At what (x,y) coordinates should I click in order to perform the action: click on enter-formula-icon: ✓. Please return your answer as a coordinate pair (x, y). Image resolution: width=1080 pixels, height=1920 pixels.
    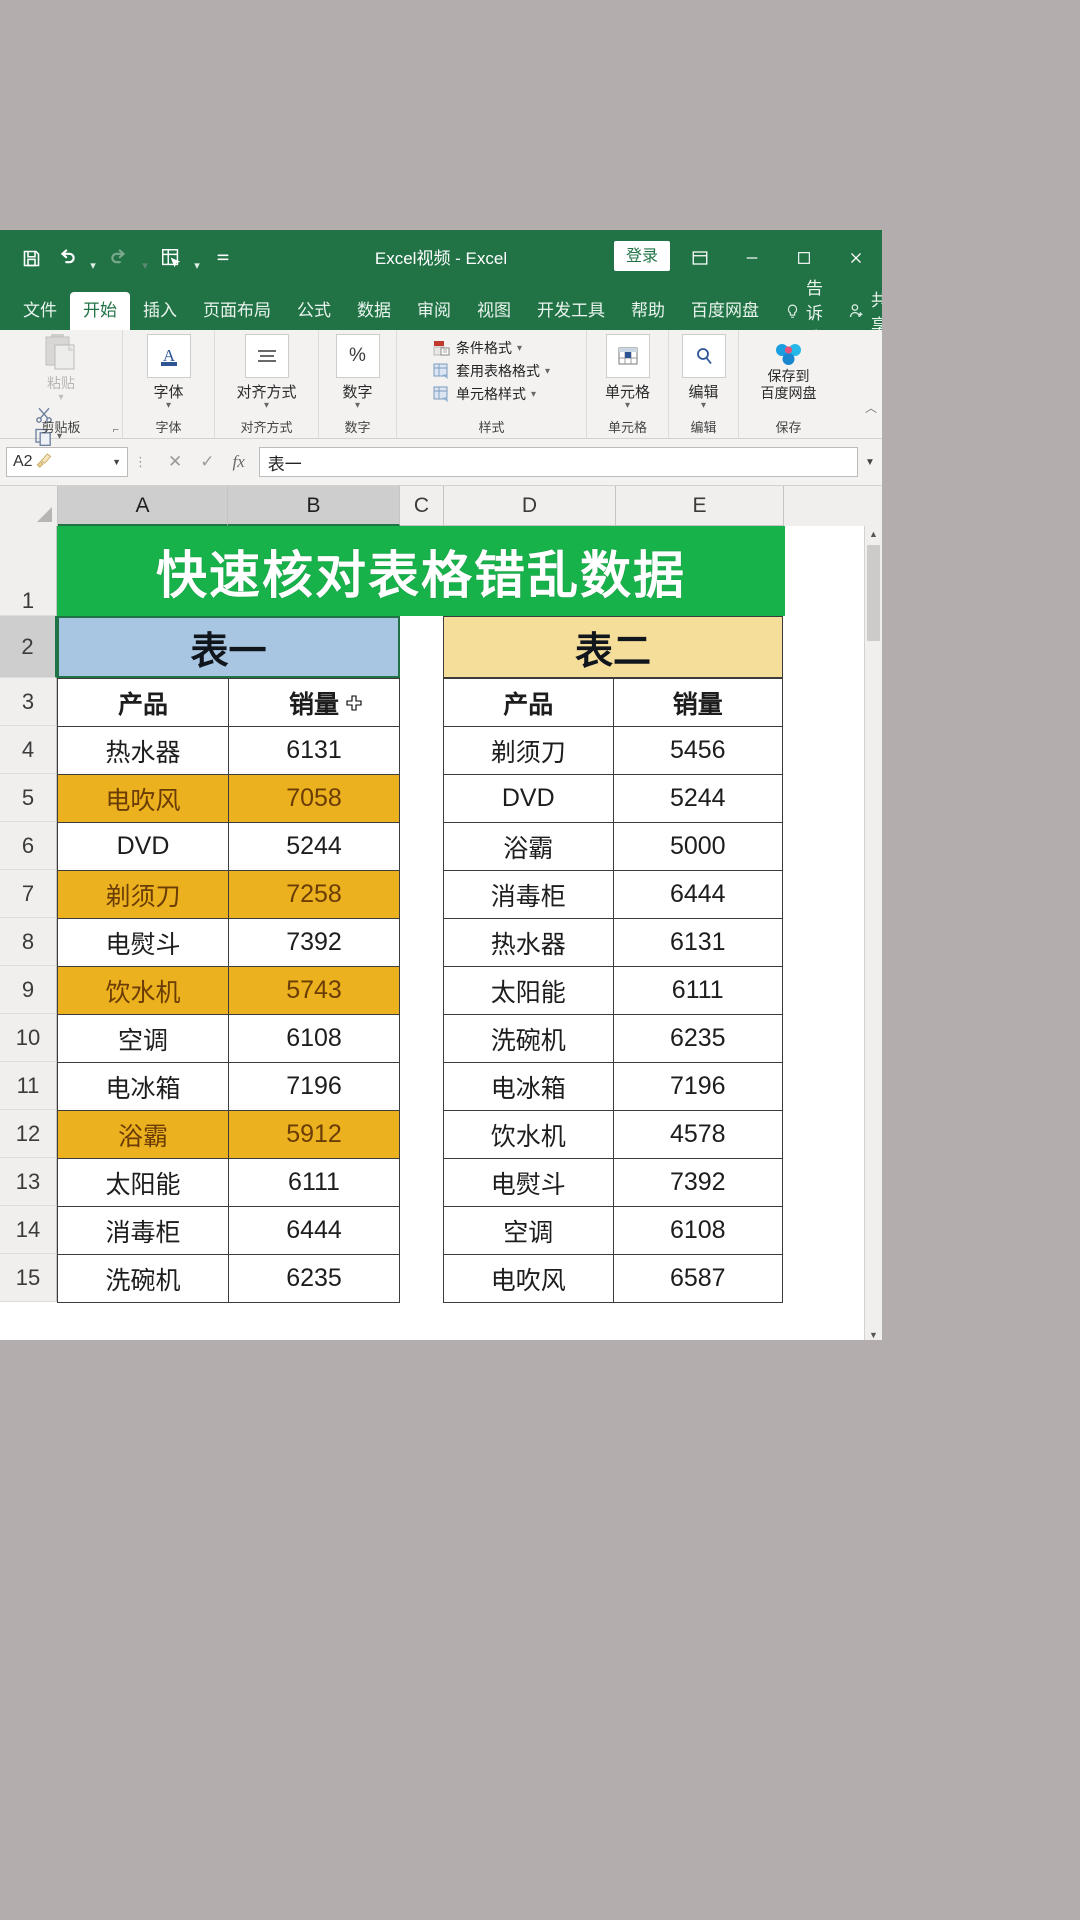
    Looking at the image, I should click on (207, 462).